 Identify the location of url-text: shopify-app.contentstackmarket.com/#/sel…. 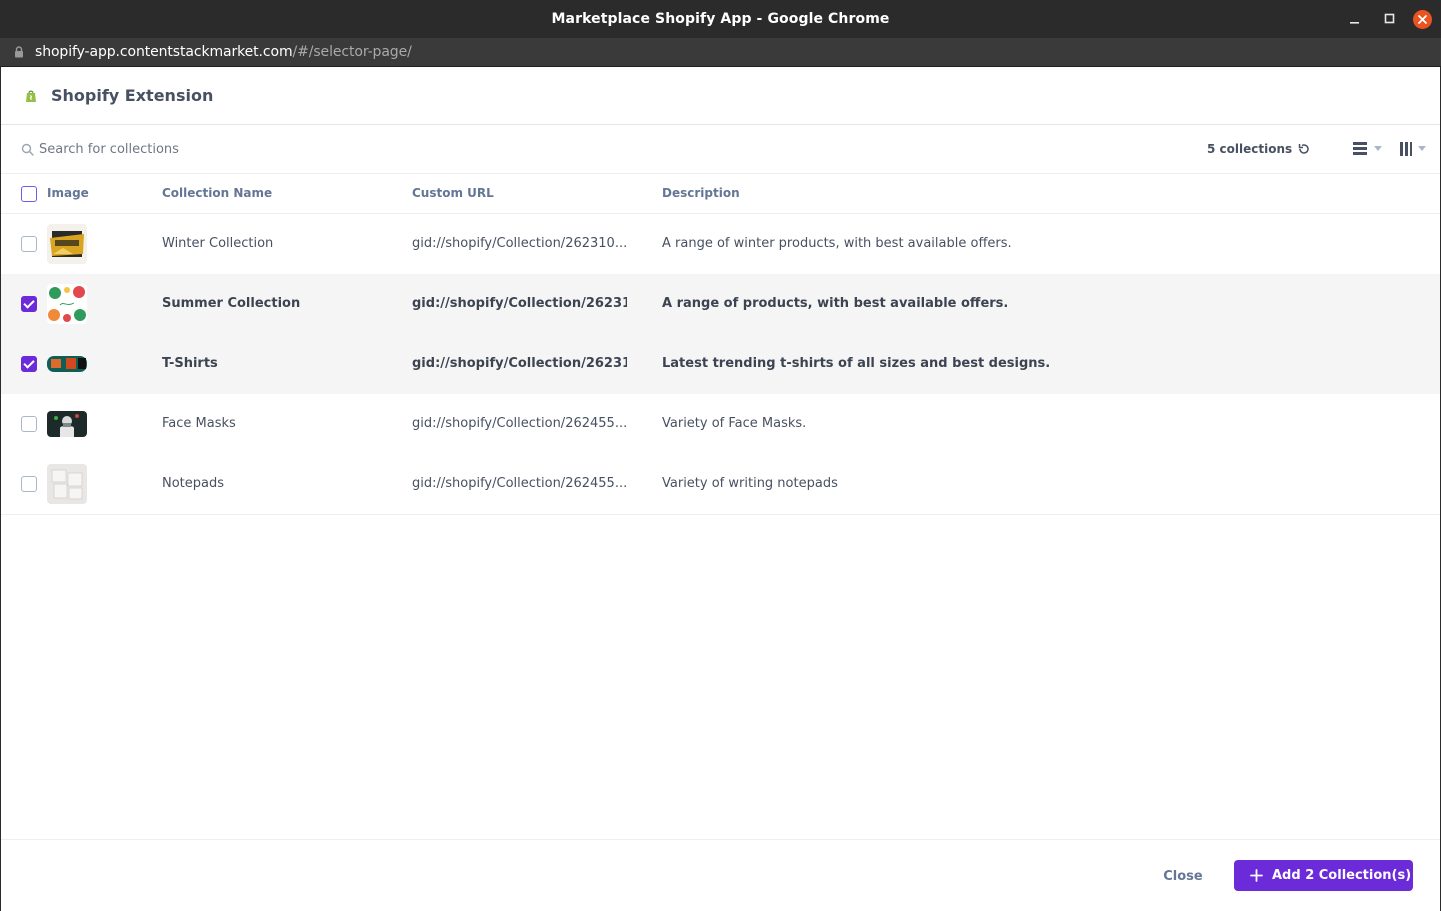
(223, 52).